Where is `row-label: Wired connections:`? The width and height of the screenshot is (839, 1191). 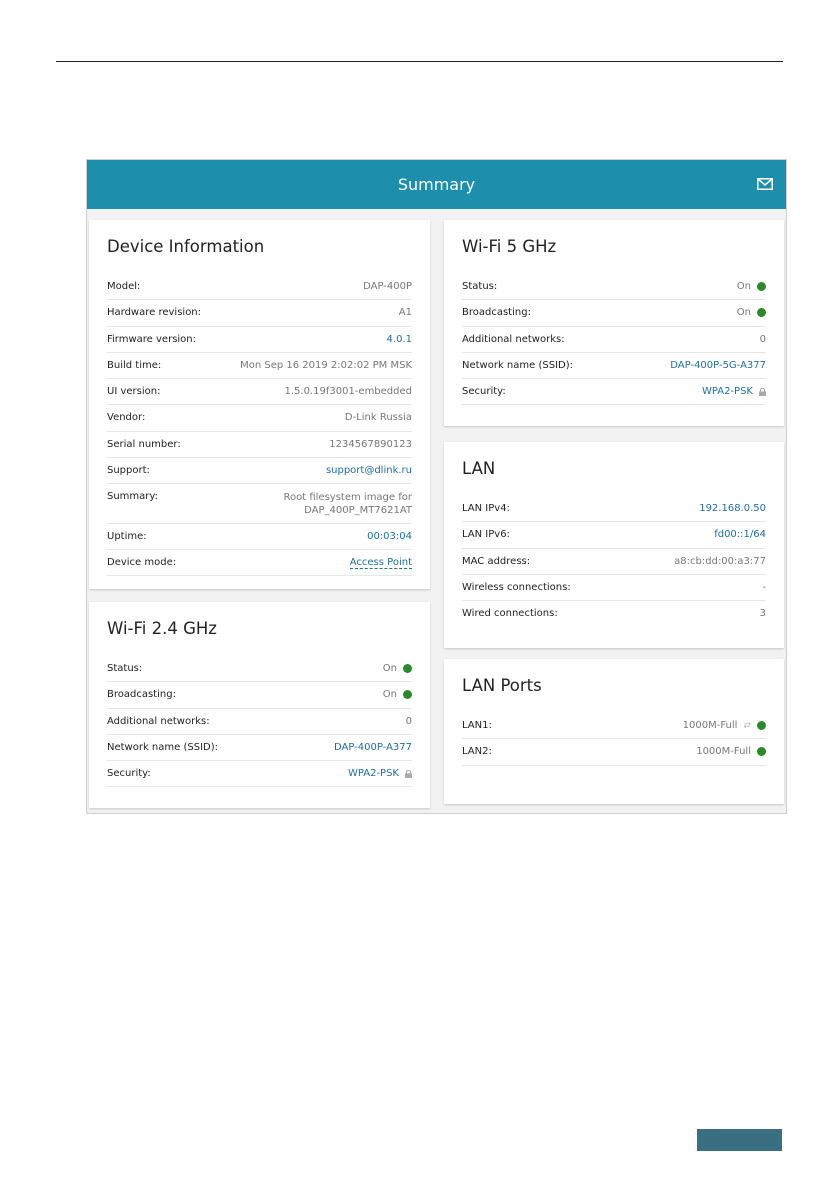 row-label: Wired connections: is located at coordinates (510, 614).